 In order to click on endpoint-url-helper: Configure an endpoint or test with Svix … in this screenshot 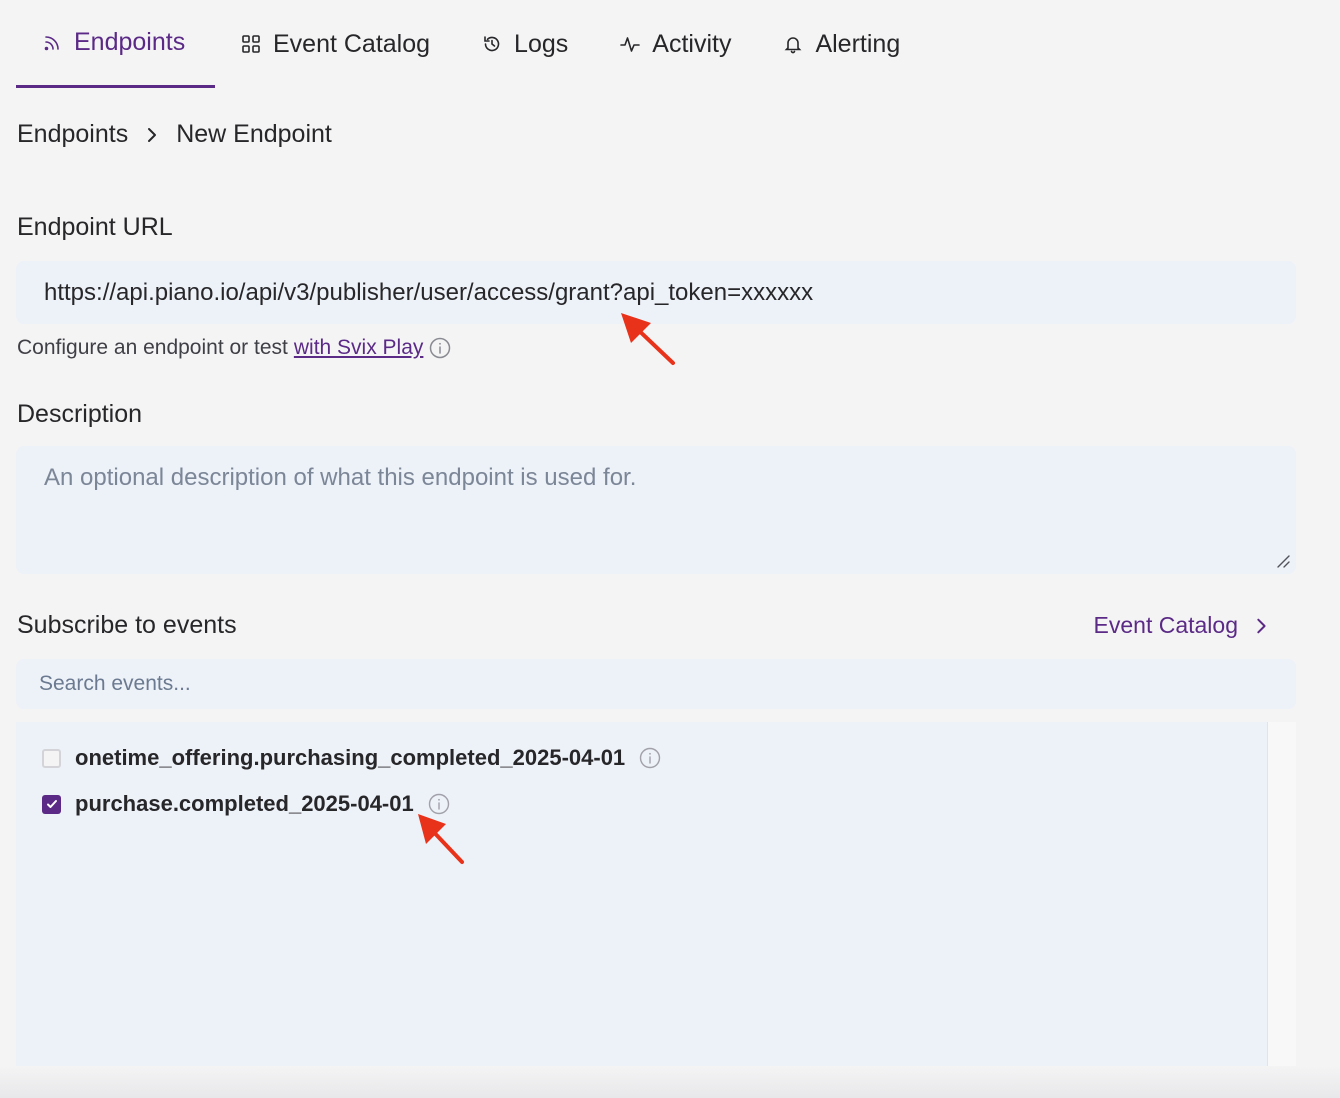, I will do `click(234, 348)`.